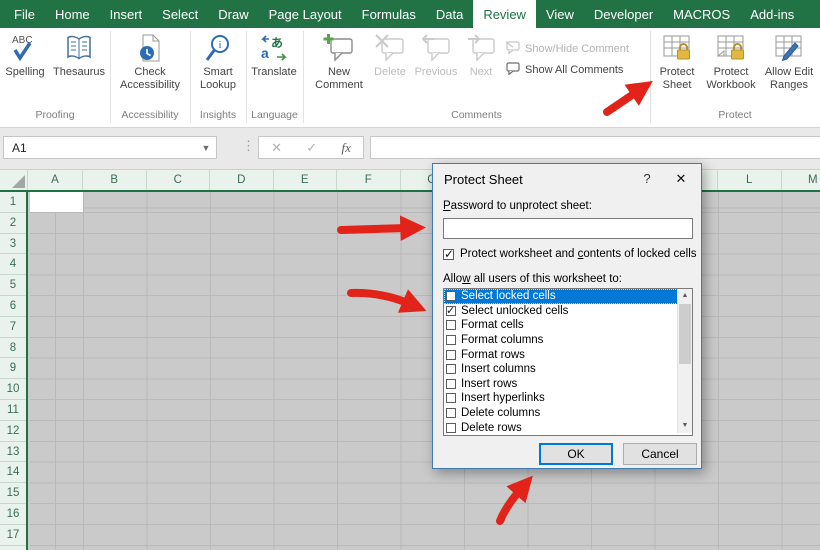  I want to click on column-header-C: C, so click(178, 180).